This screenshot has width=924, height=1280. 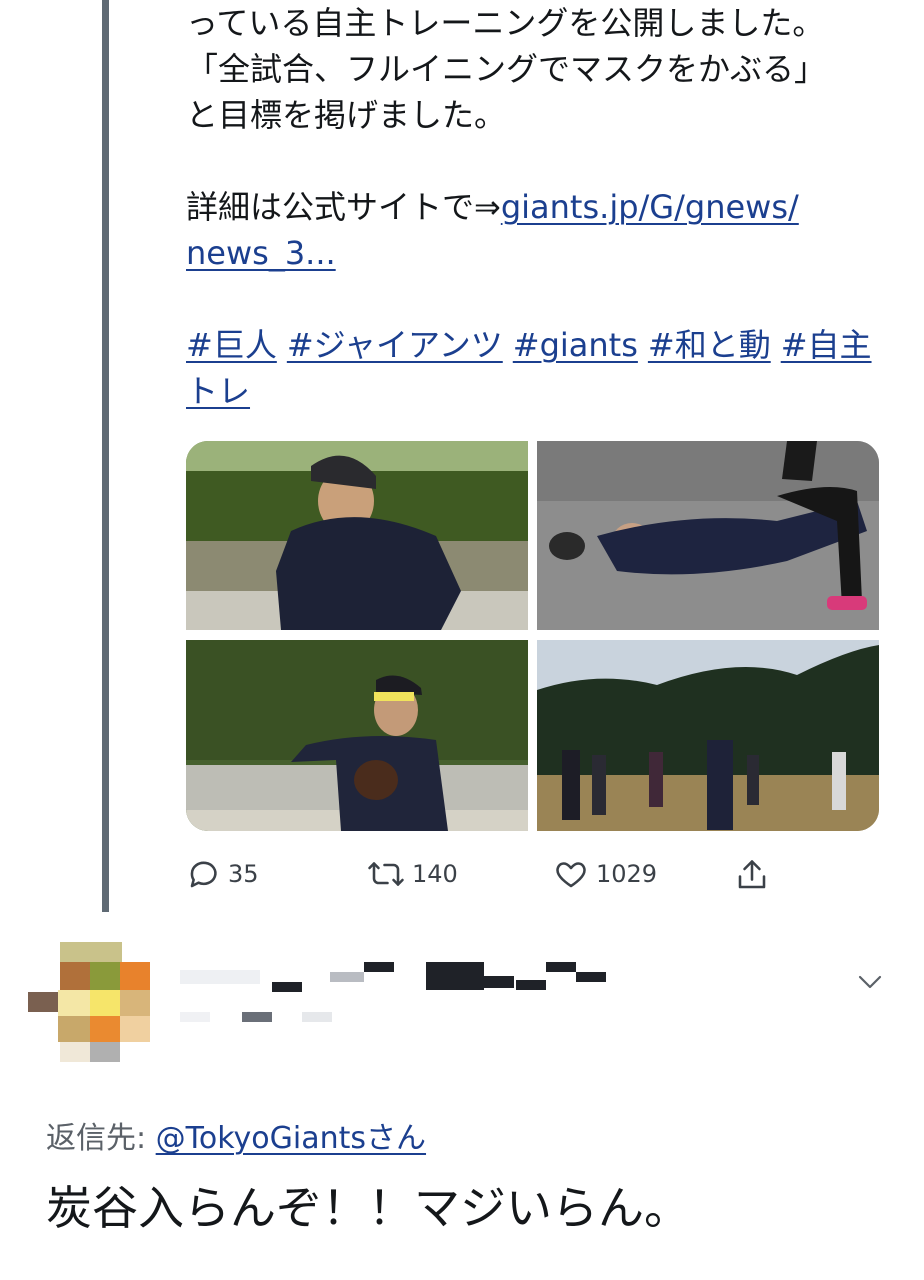 I want to click on share-icon, so click(x=752, y=875).